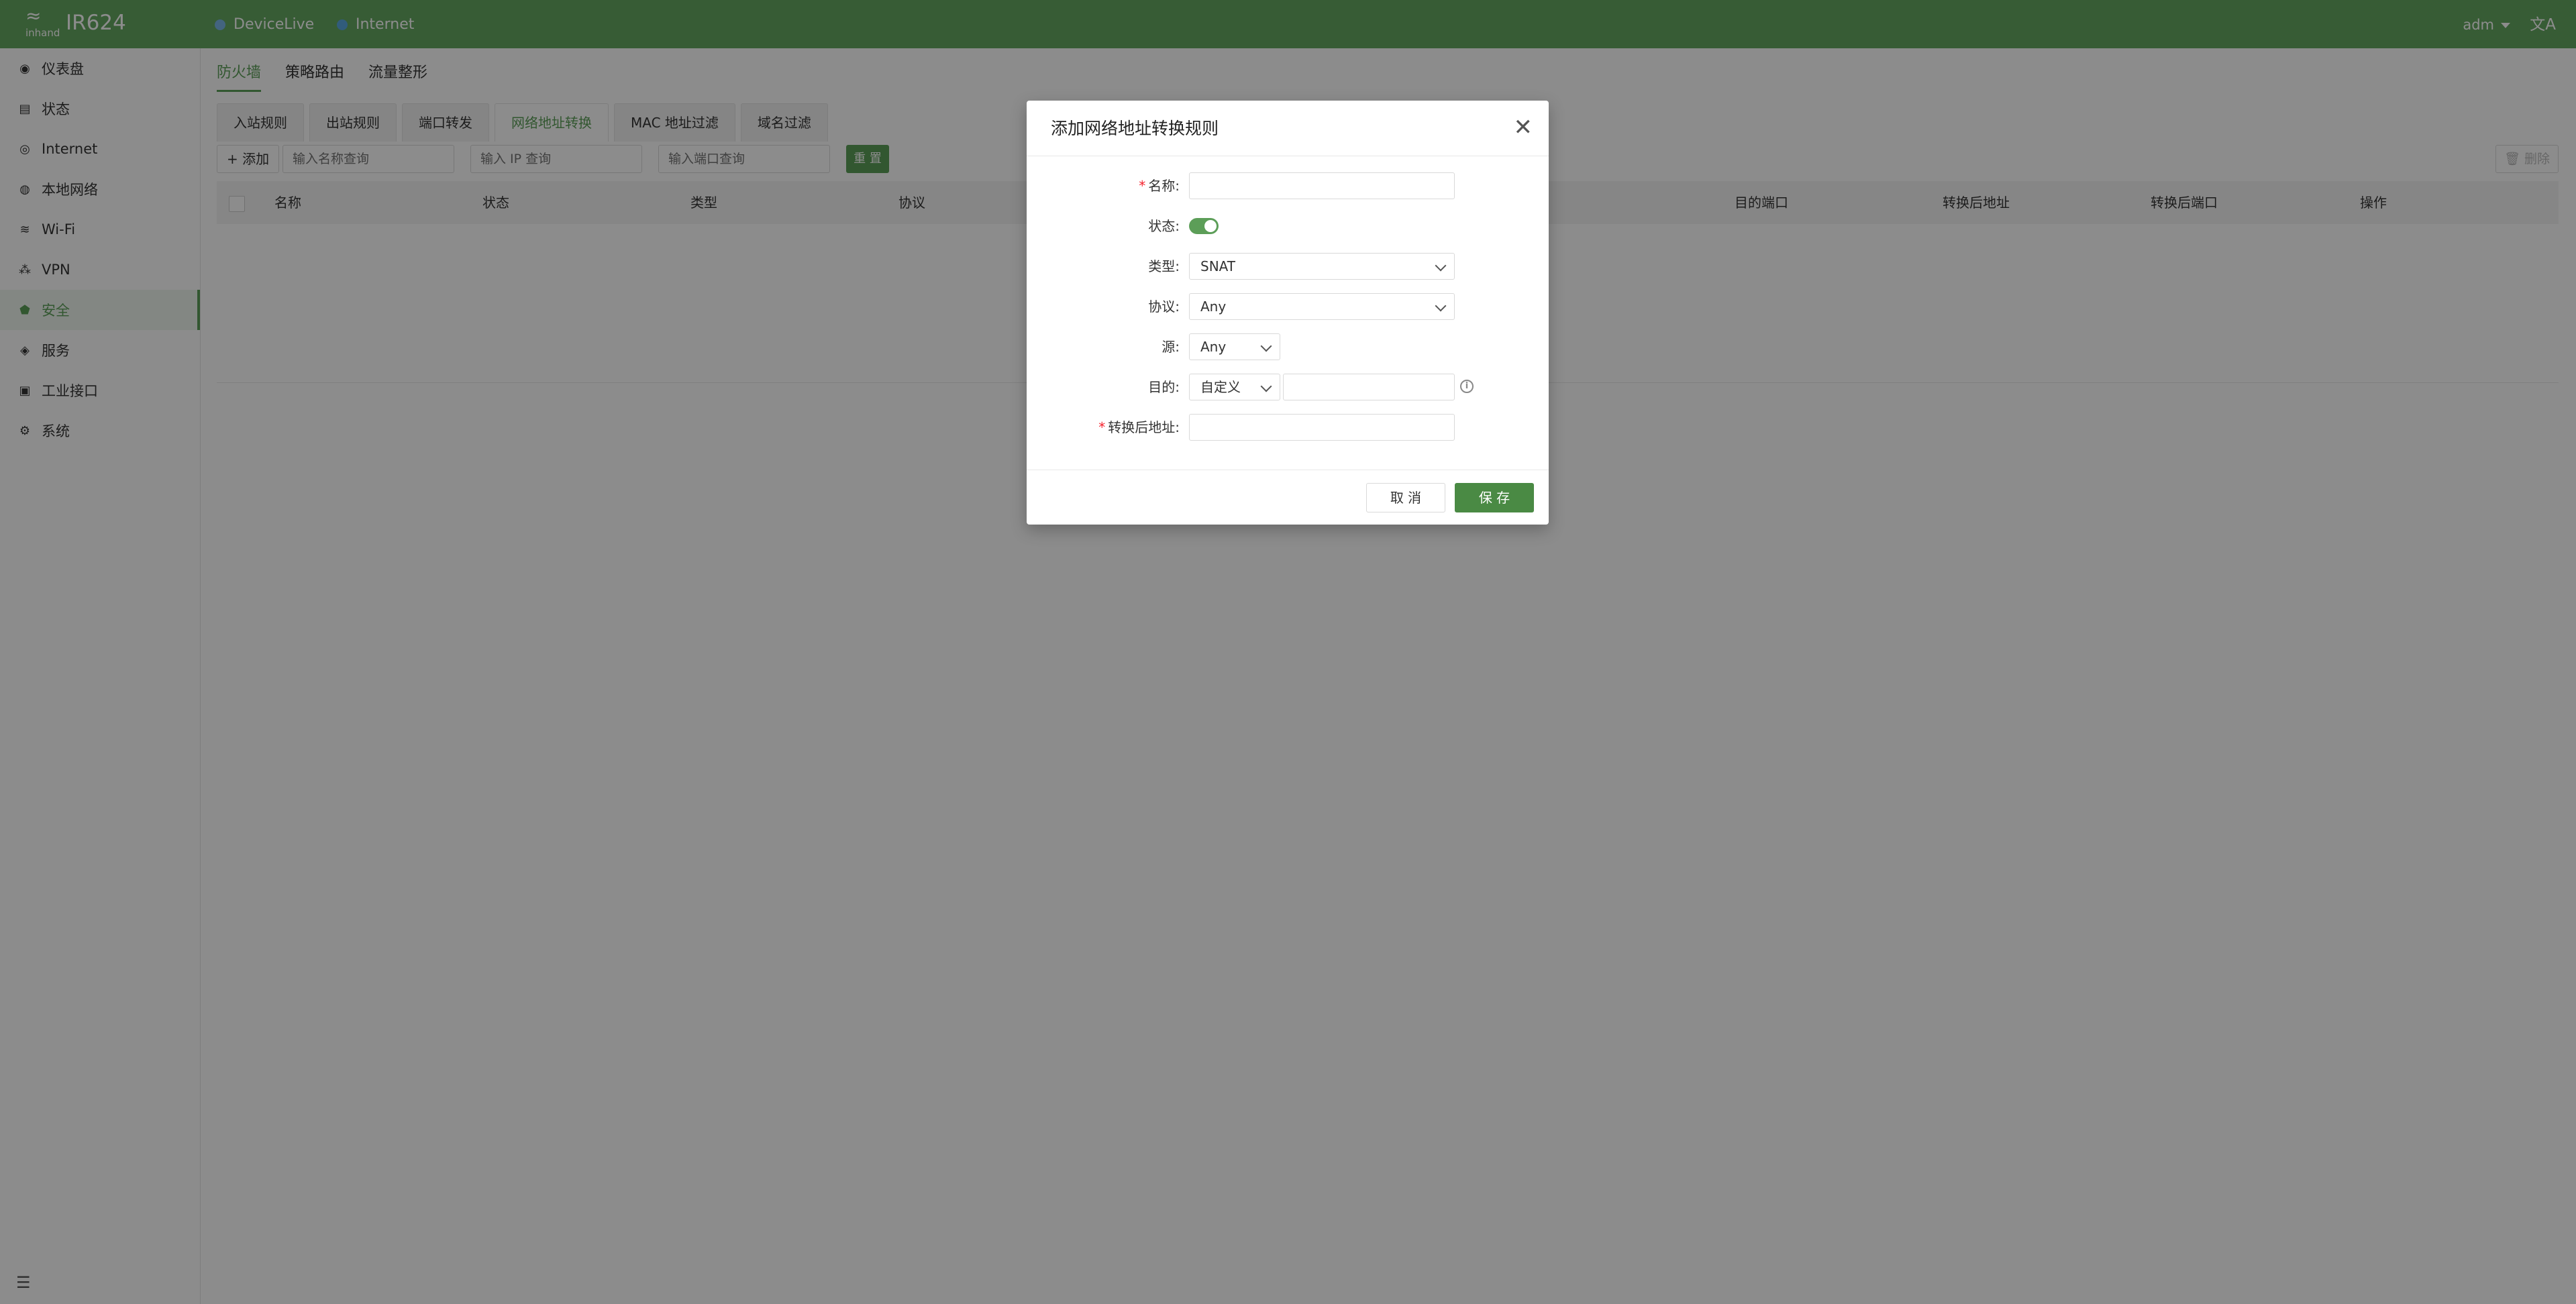  I want to click on info-icon: i, so click(1467, 387).